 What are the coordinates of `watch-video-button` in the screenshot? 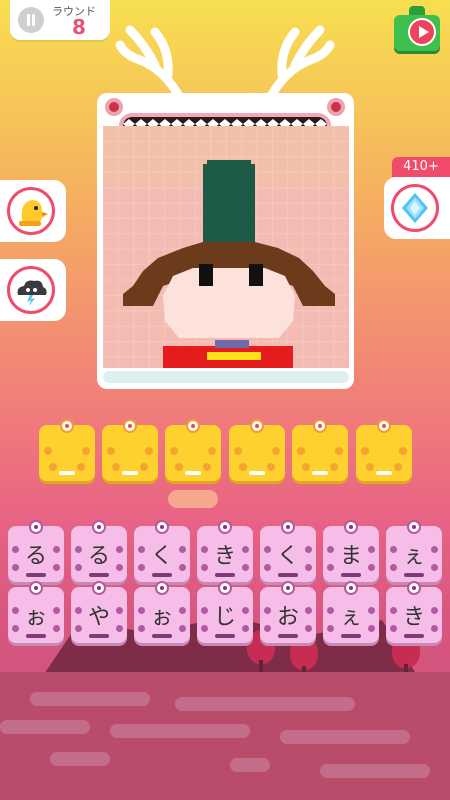 It's located at (417, 29).